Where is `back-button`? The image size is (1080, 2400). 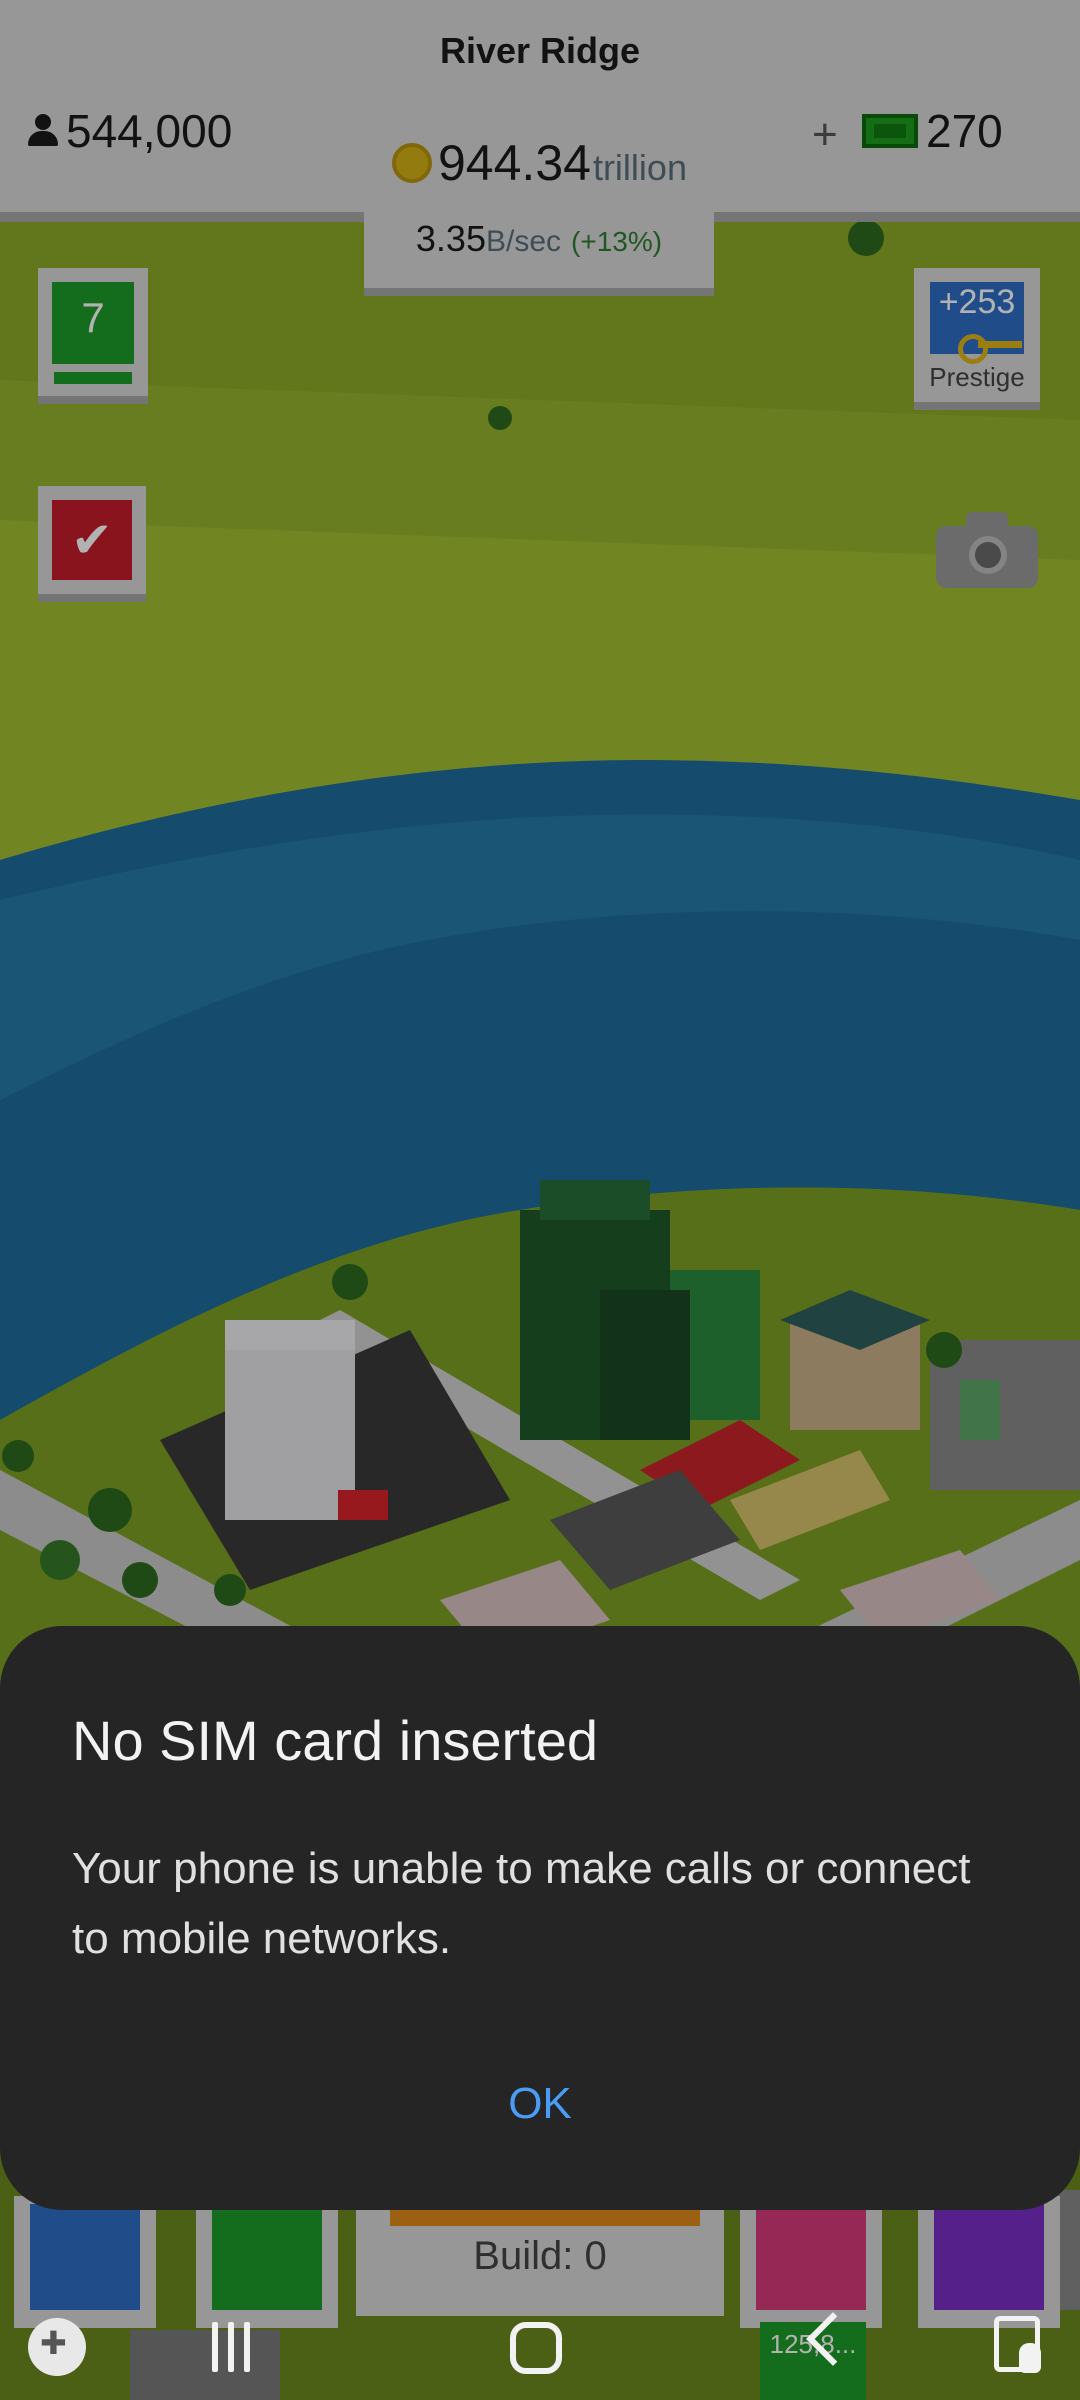 back-button is located at coordinates (840, 2343).